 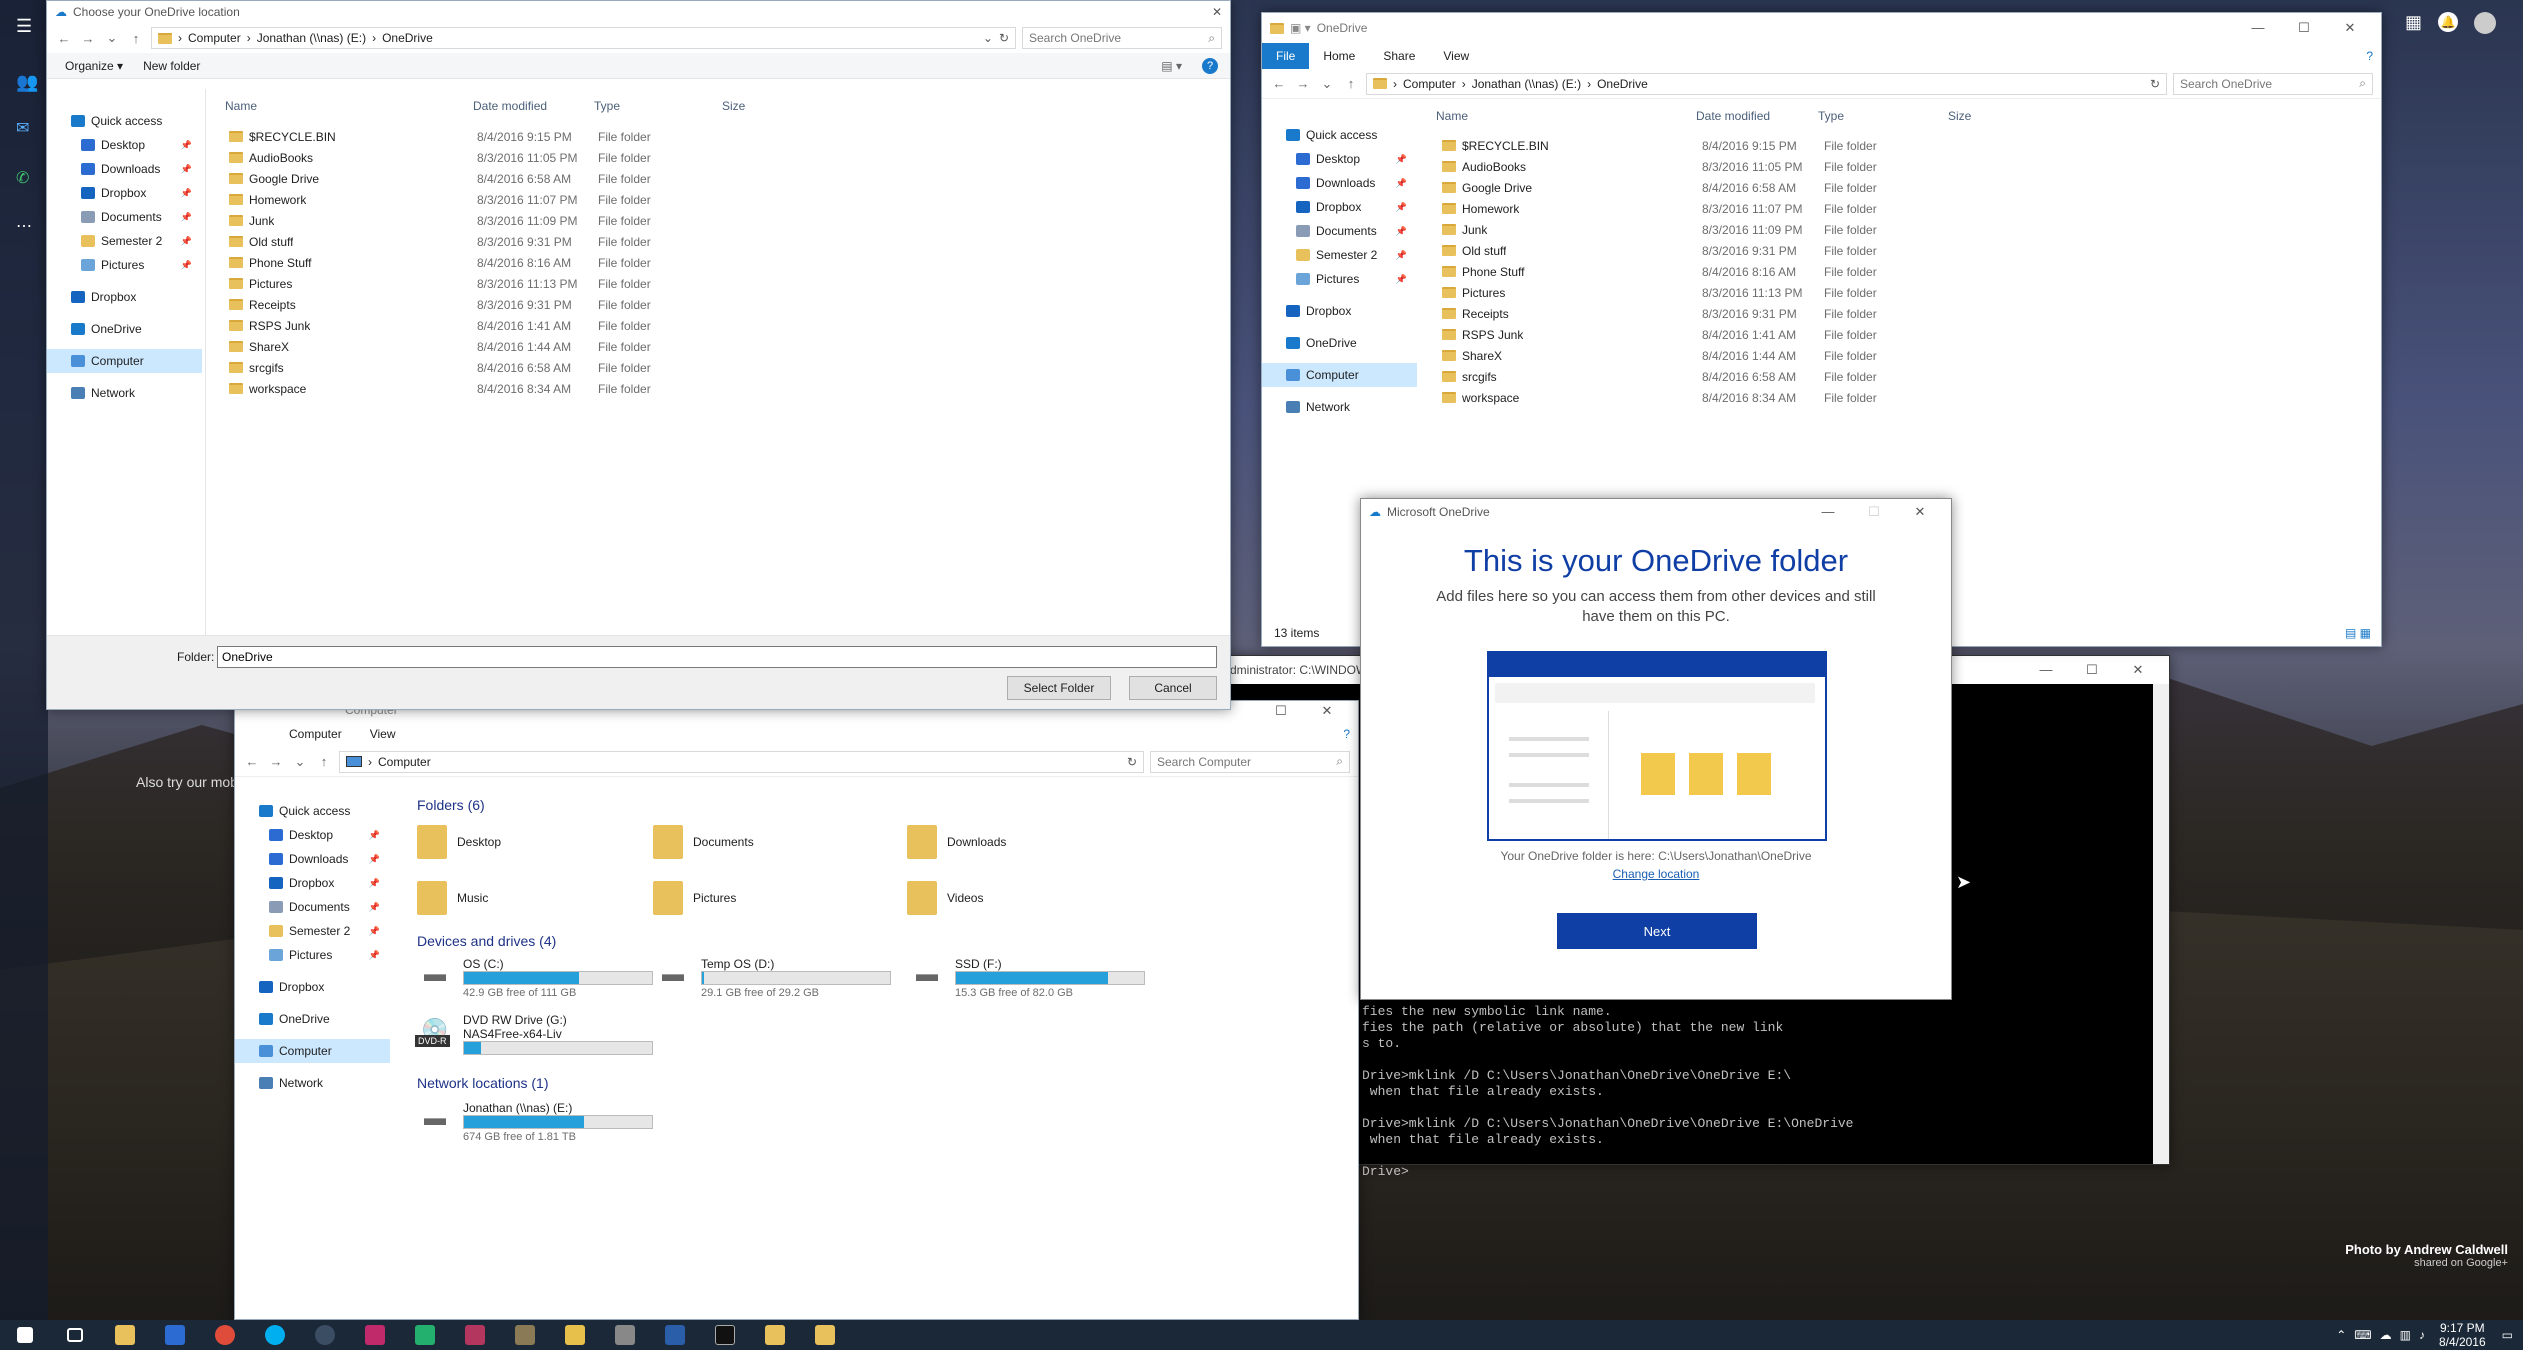 I want to click on tray-keyboard-icon: ⌨, so click(x=2362, y=1335).